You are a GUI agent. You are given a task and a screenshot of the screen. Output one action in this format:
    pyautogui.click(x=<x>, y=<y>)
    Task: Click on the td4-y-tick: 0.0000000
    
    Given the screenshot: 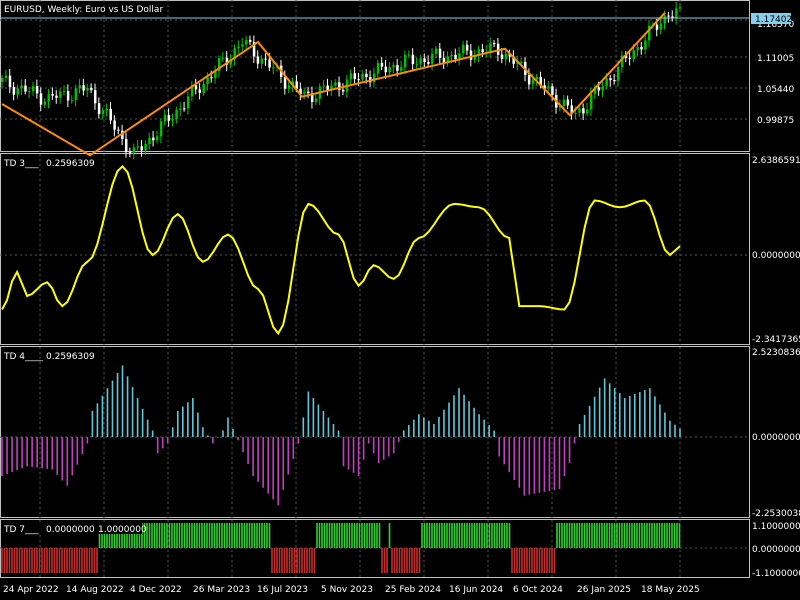 What is the action you would take?
    pyautogui.click(x=776, y=438)
    